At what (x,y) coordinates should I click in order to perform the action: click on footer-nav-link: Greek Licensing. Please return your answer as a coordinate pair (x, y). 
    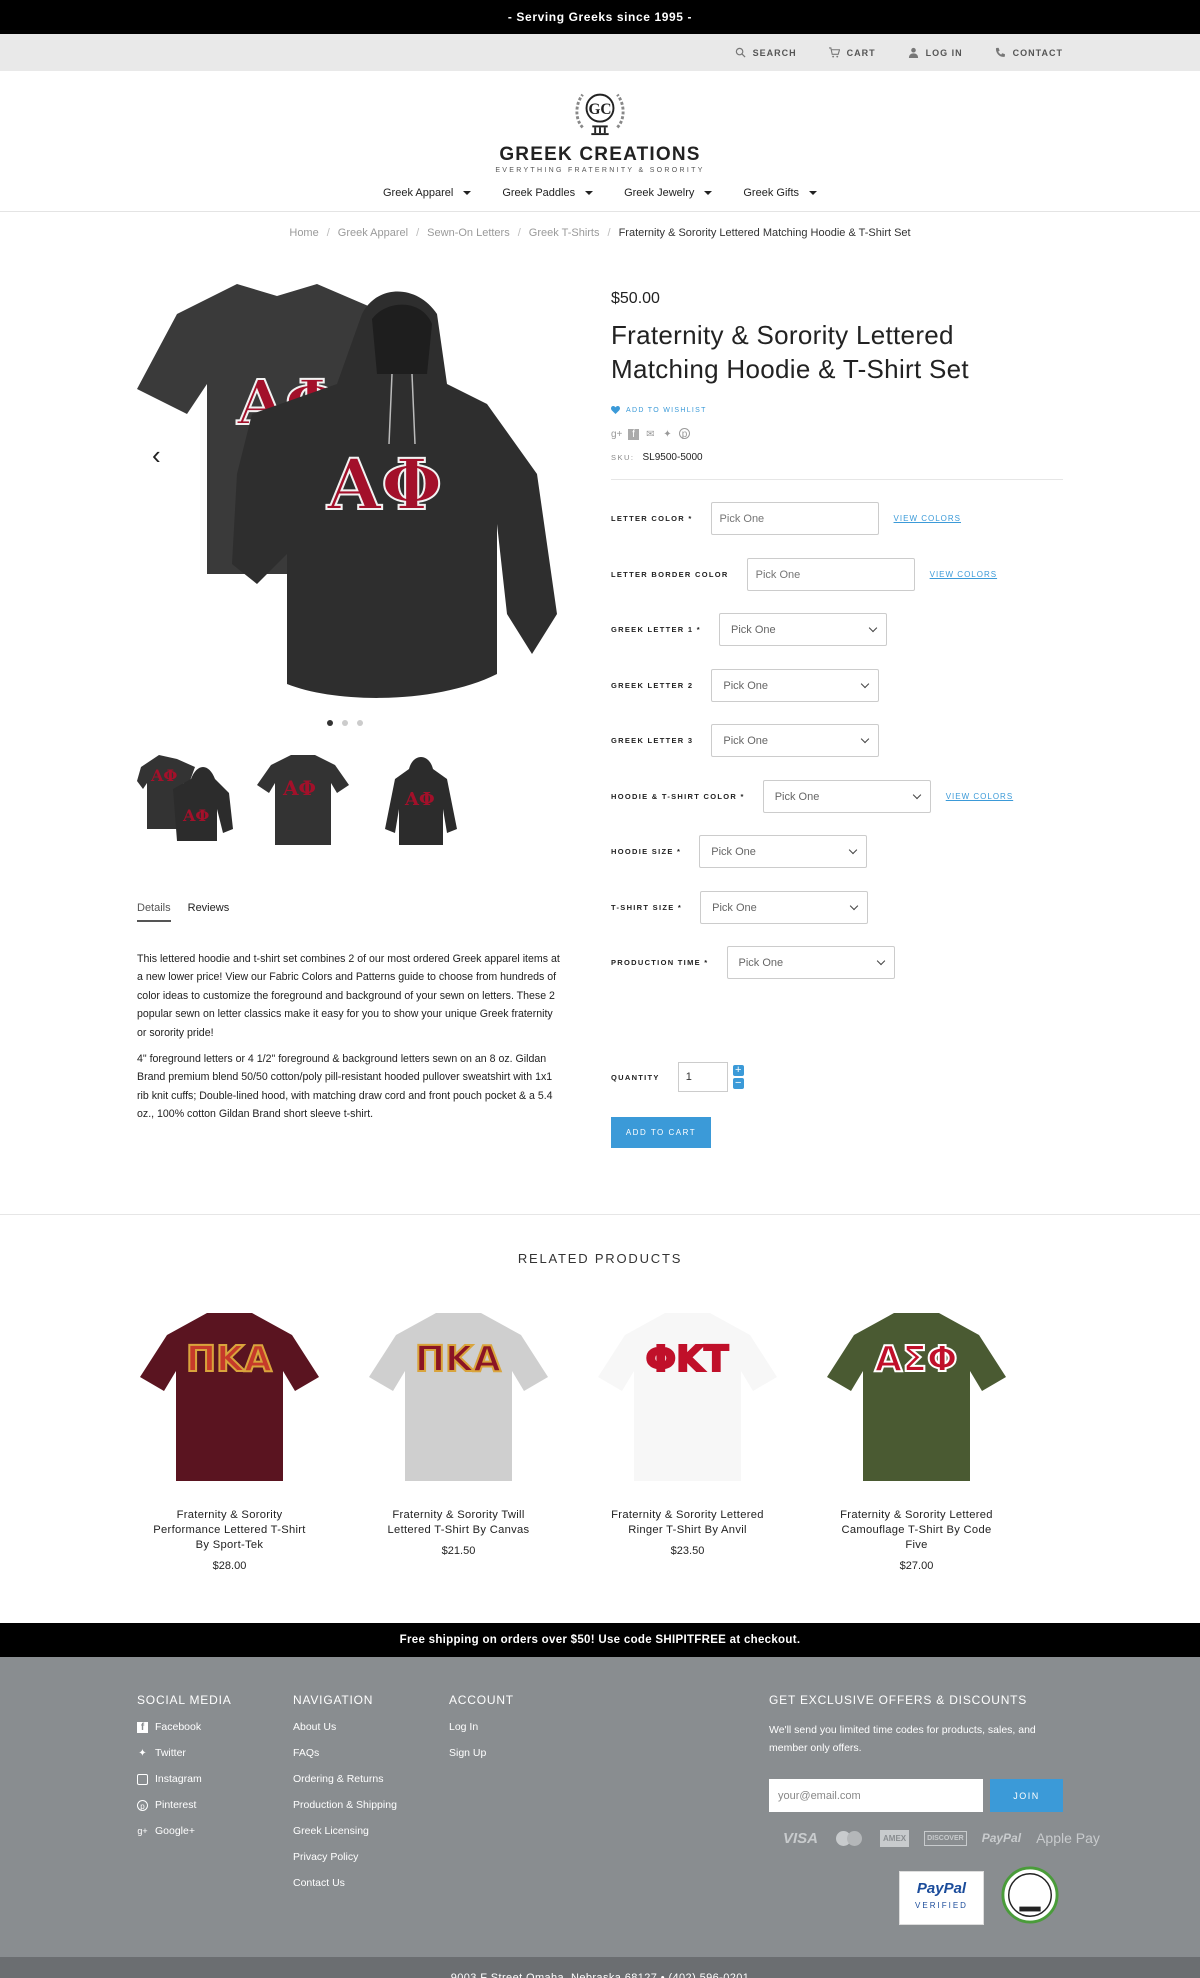
    Looking at the image, I should click on (345, 1831).